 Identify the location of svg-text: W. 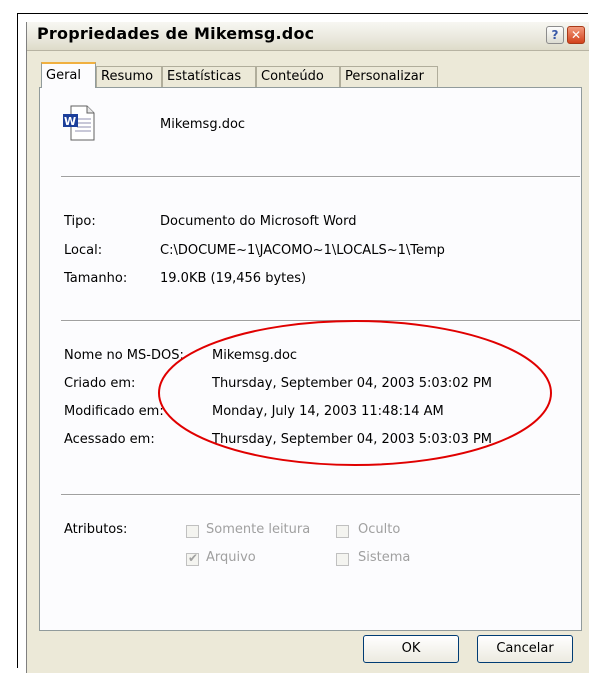
(70, 121).